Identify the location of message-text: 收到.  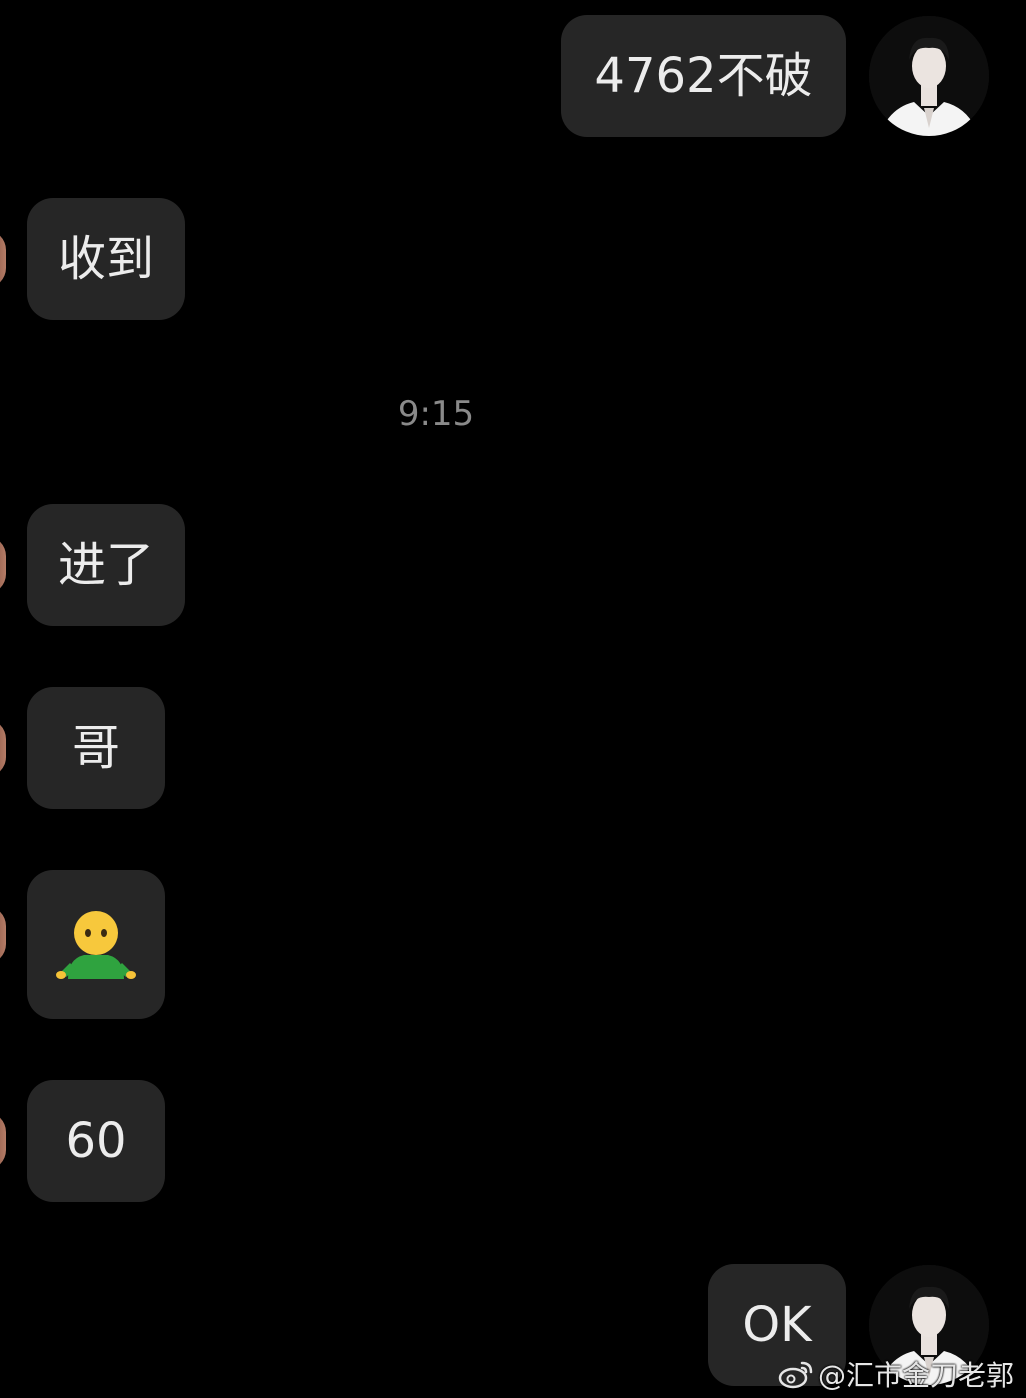
(105, 259).